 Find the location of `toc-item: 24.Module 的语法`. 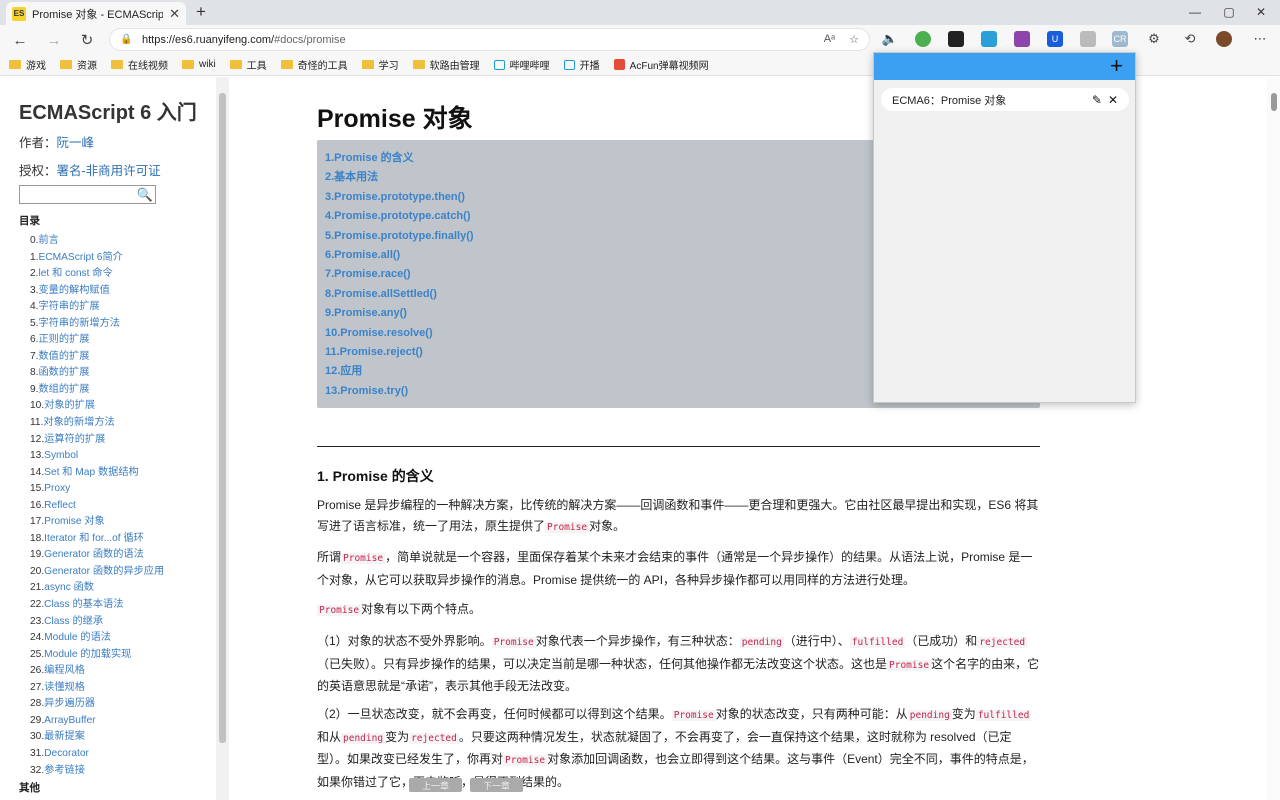

toc-item: 24.Module 的语法 is located at coordinates (97, 638).